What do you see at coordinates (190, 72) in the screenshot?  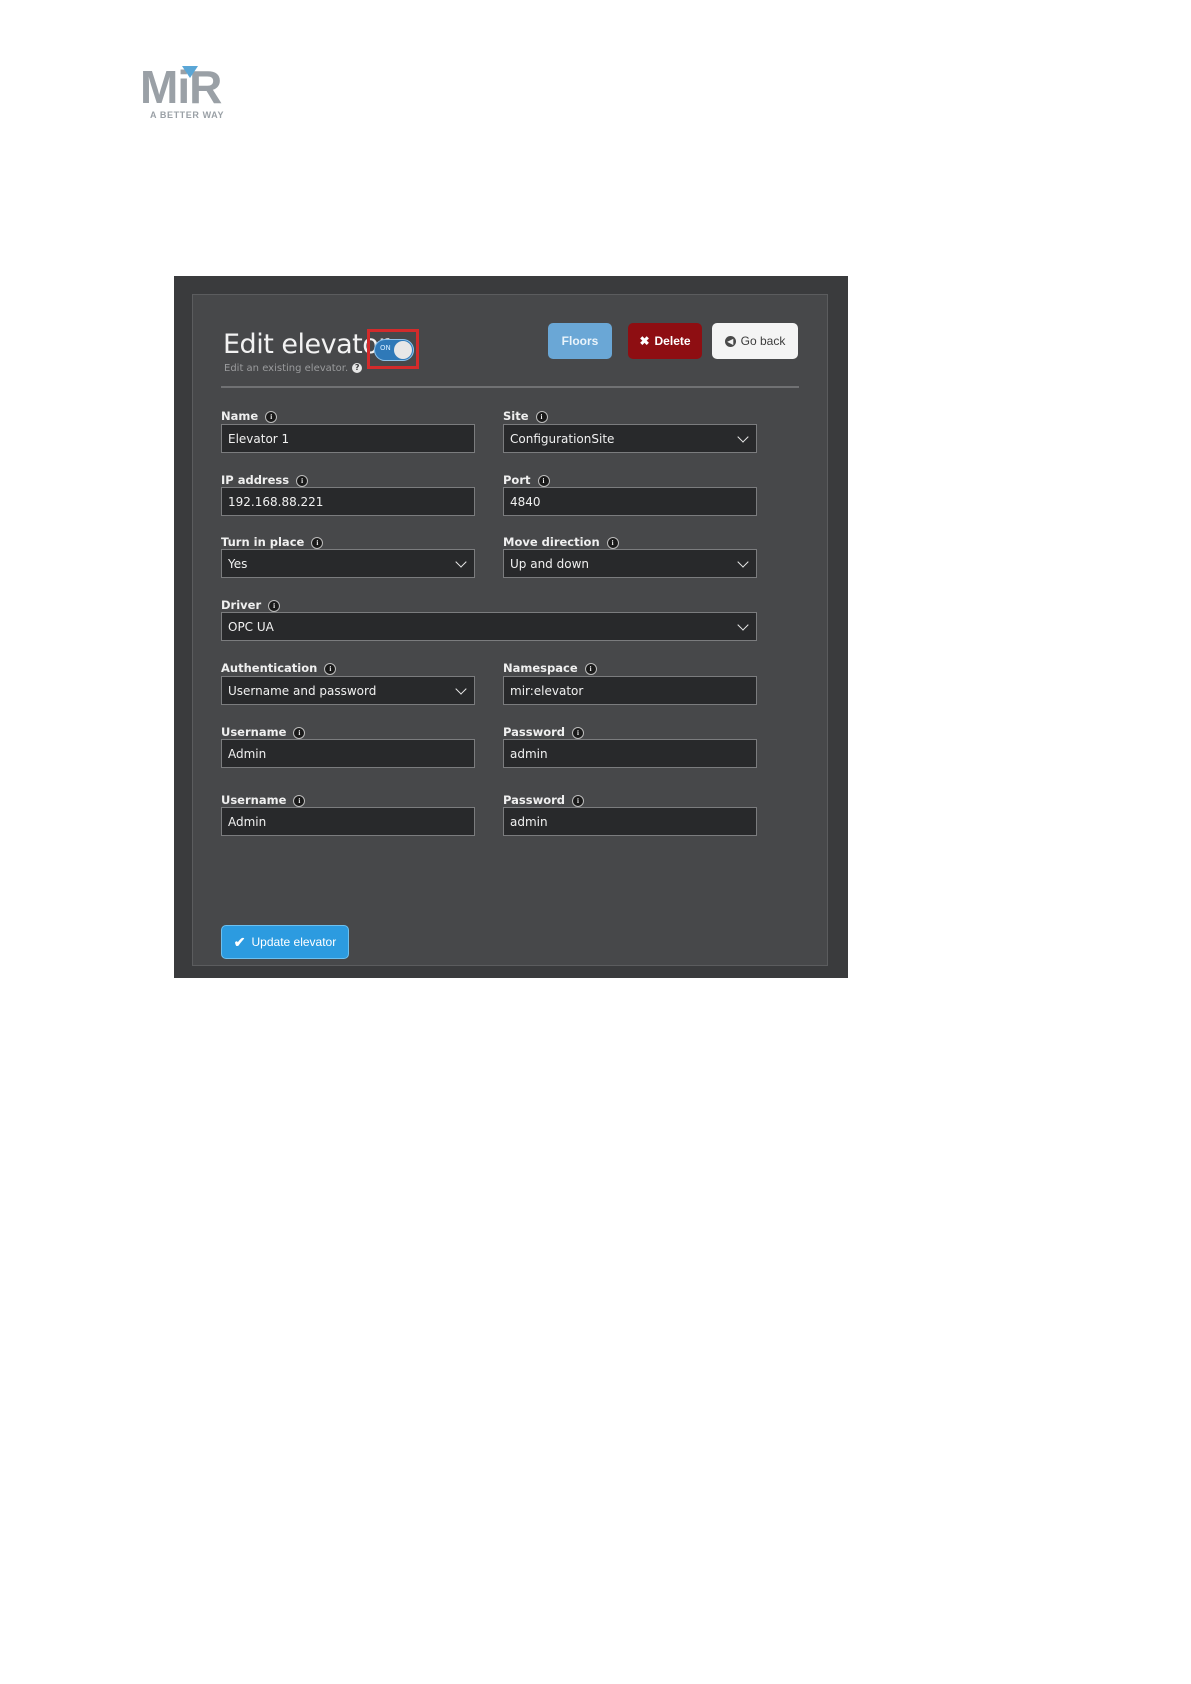 I see `logo-triangle-icon` at bounding box center [190, 72].